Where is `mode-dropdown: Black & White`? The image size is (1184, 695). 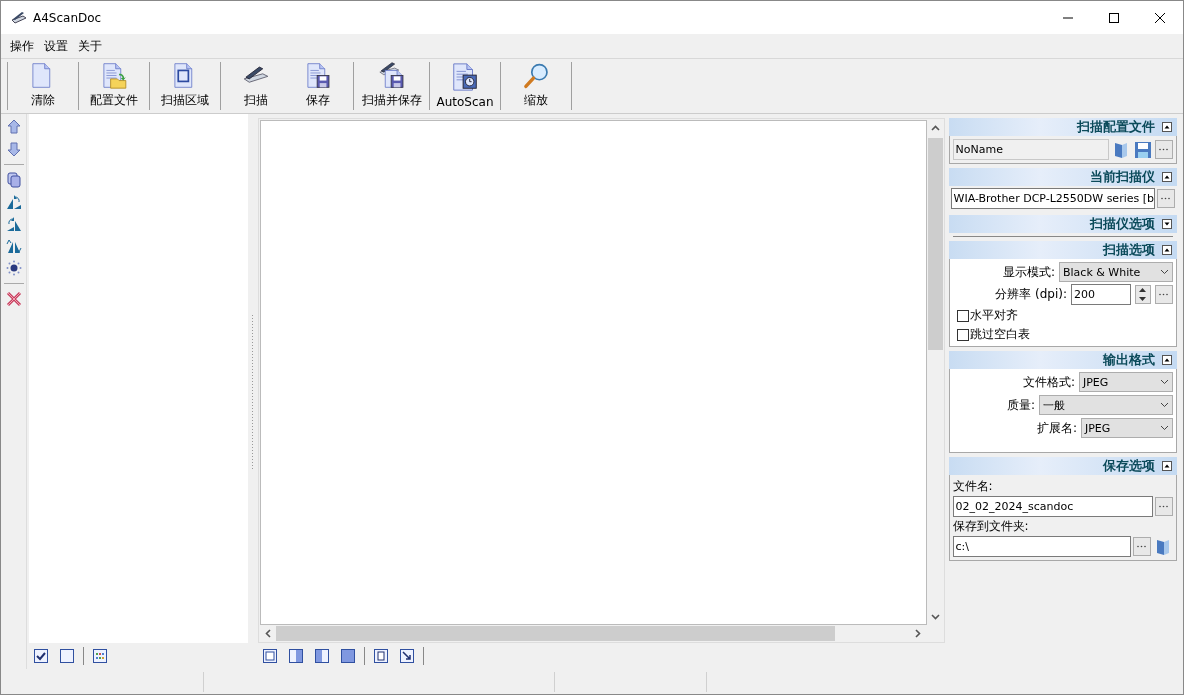 mode-dropdown: Black & White is located at coordinates (1116, 272).